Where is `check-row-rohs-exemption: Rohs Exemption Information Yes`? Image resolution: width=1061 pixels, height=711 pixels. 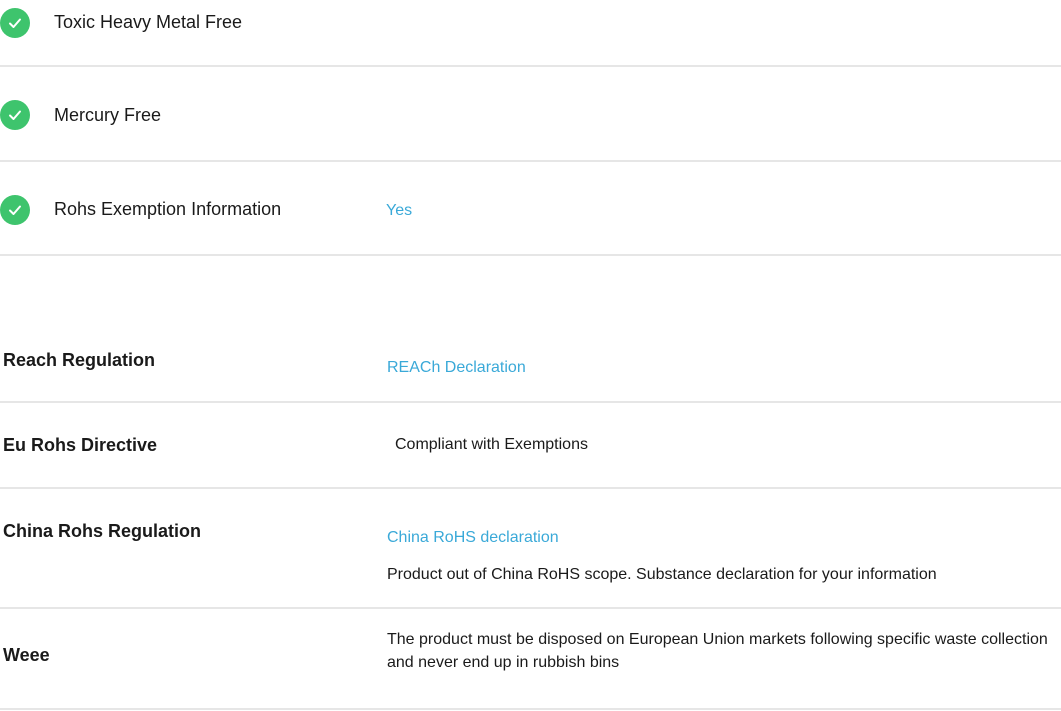 check-row-rohs-exemption: Rohs Exemption Information Yes is located at coordinates (530, 208).